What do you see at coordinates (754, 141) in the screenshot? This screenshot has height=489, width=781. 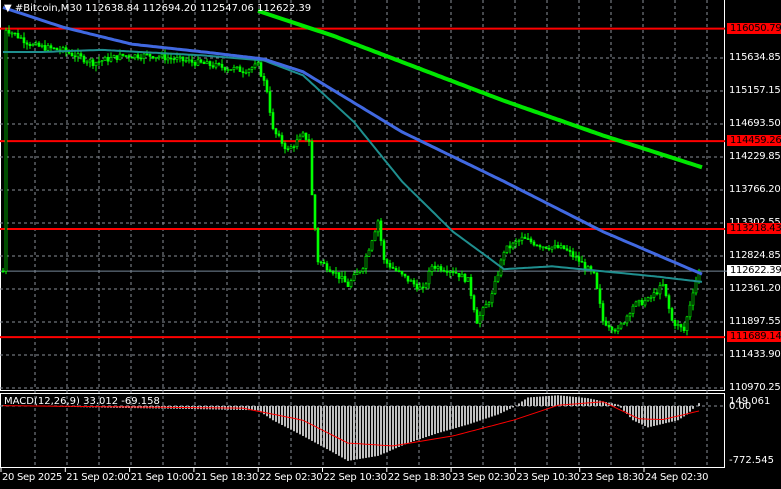 I see `level-price-tag: 114459.26` at bounding box center [754, 141].